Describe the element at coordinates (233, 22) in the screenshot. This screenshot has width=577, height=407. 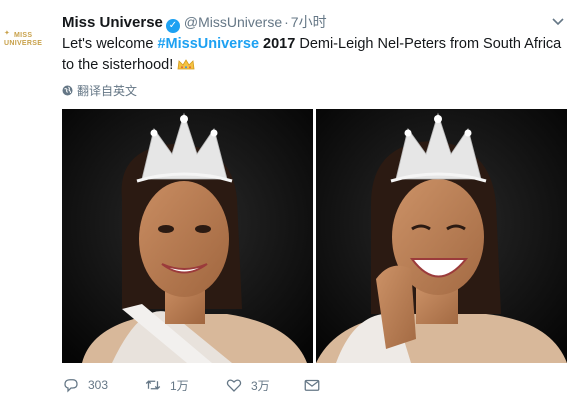
I see `author-handle: @MissUniverse` at that location.